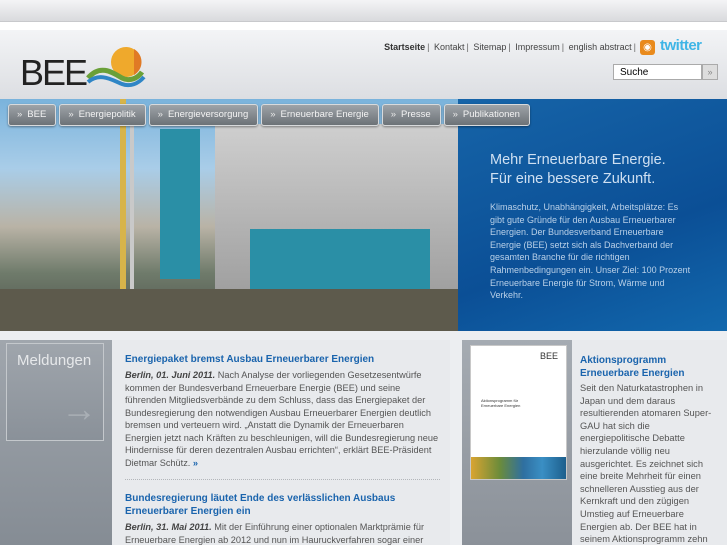 Image resolution: width=727 pixels, height=546 pixels. Describe the element at coordinates (168, 527) in the screenshot. I see `news-dateline: Berlin, 31. Mai 2011.` at that location.